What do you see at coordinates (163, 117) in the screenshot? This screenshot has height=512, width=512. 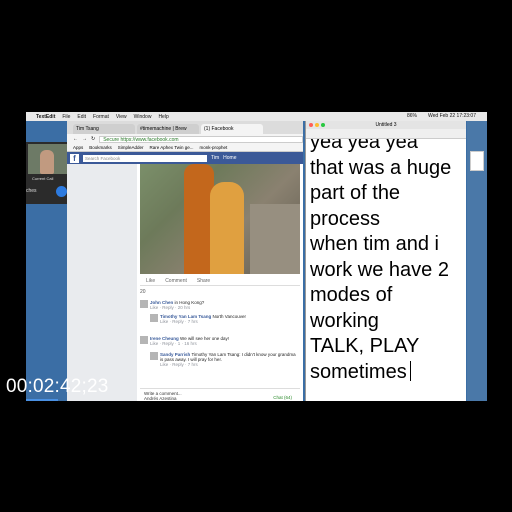 I see `menu-help: Help` at bounding box center [163, 117].